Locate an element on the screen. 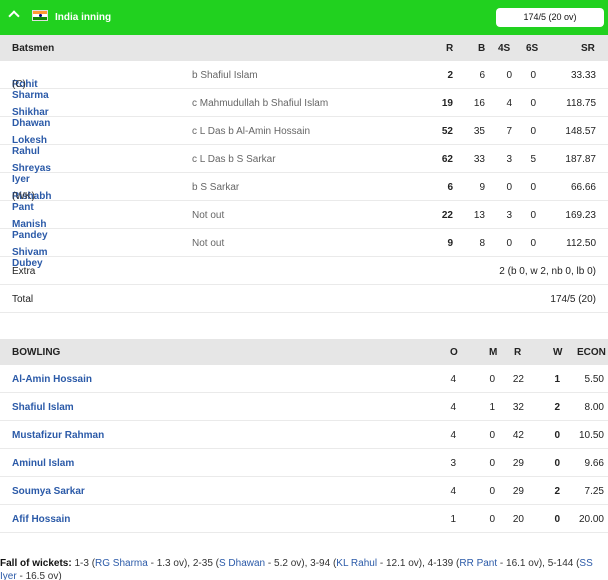  total-label: Total is located at coordinates (23, 299).